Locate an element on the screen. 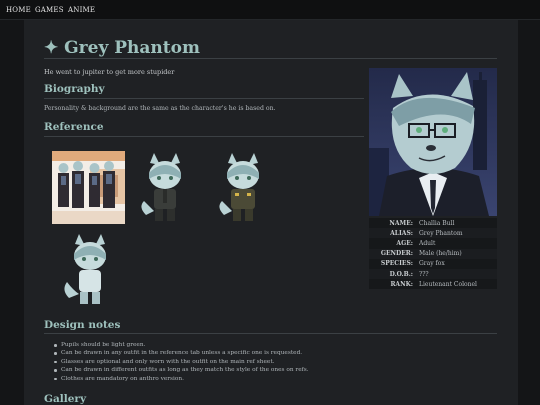 The image size is (540, 405). biography-heading: Biography is located at coordinates (74, 89).